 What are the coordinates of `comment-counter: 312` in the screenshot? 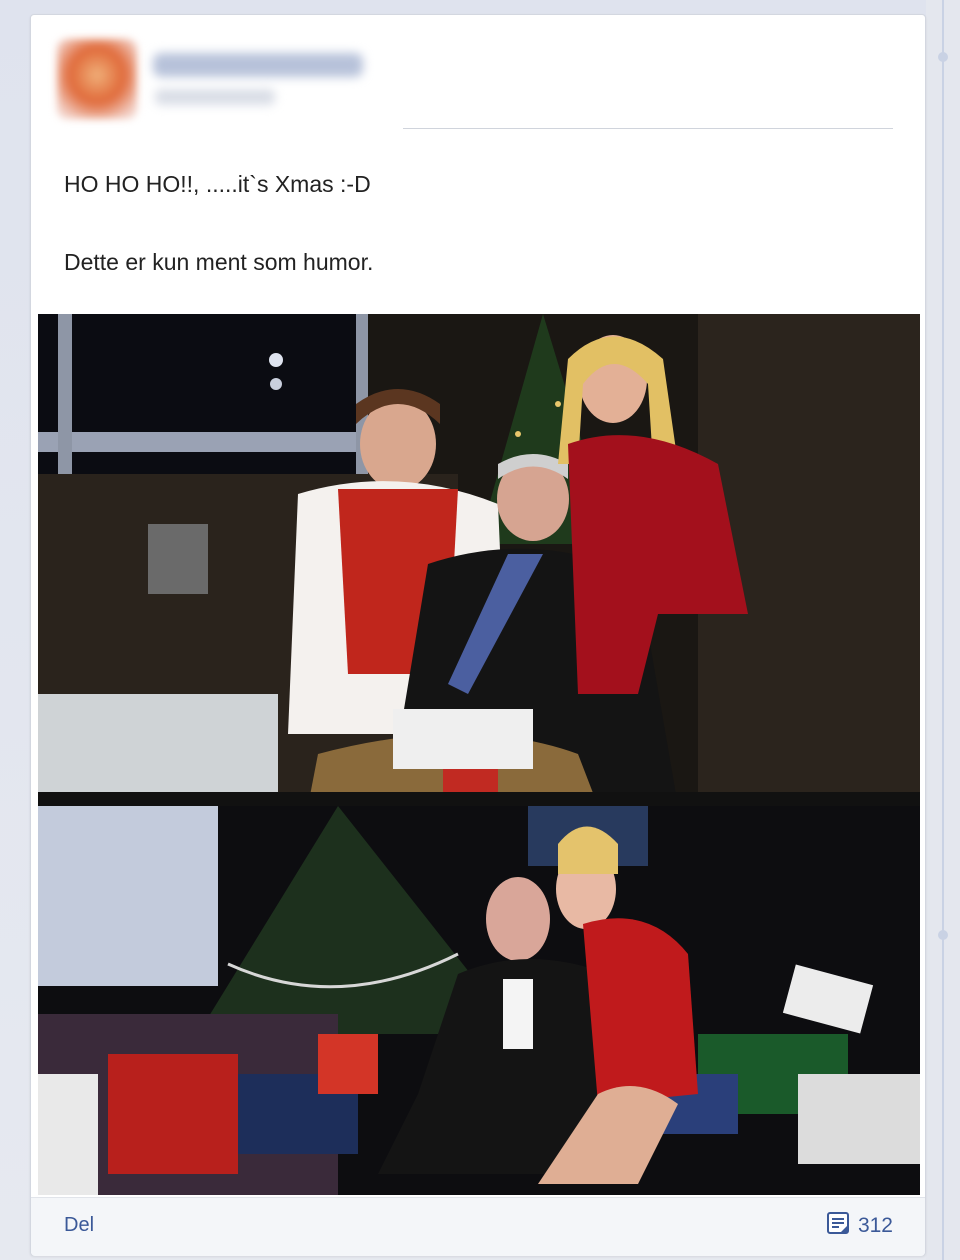 It's located at (859, 1226).